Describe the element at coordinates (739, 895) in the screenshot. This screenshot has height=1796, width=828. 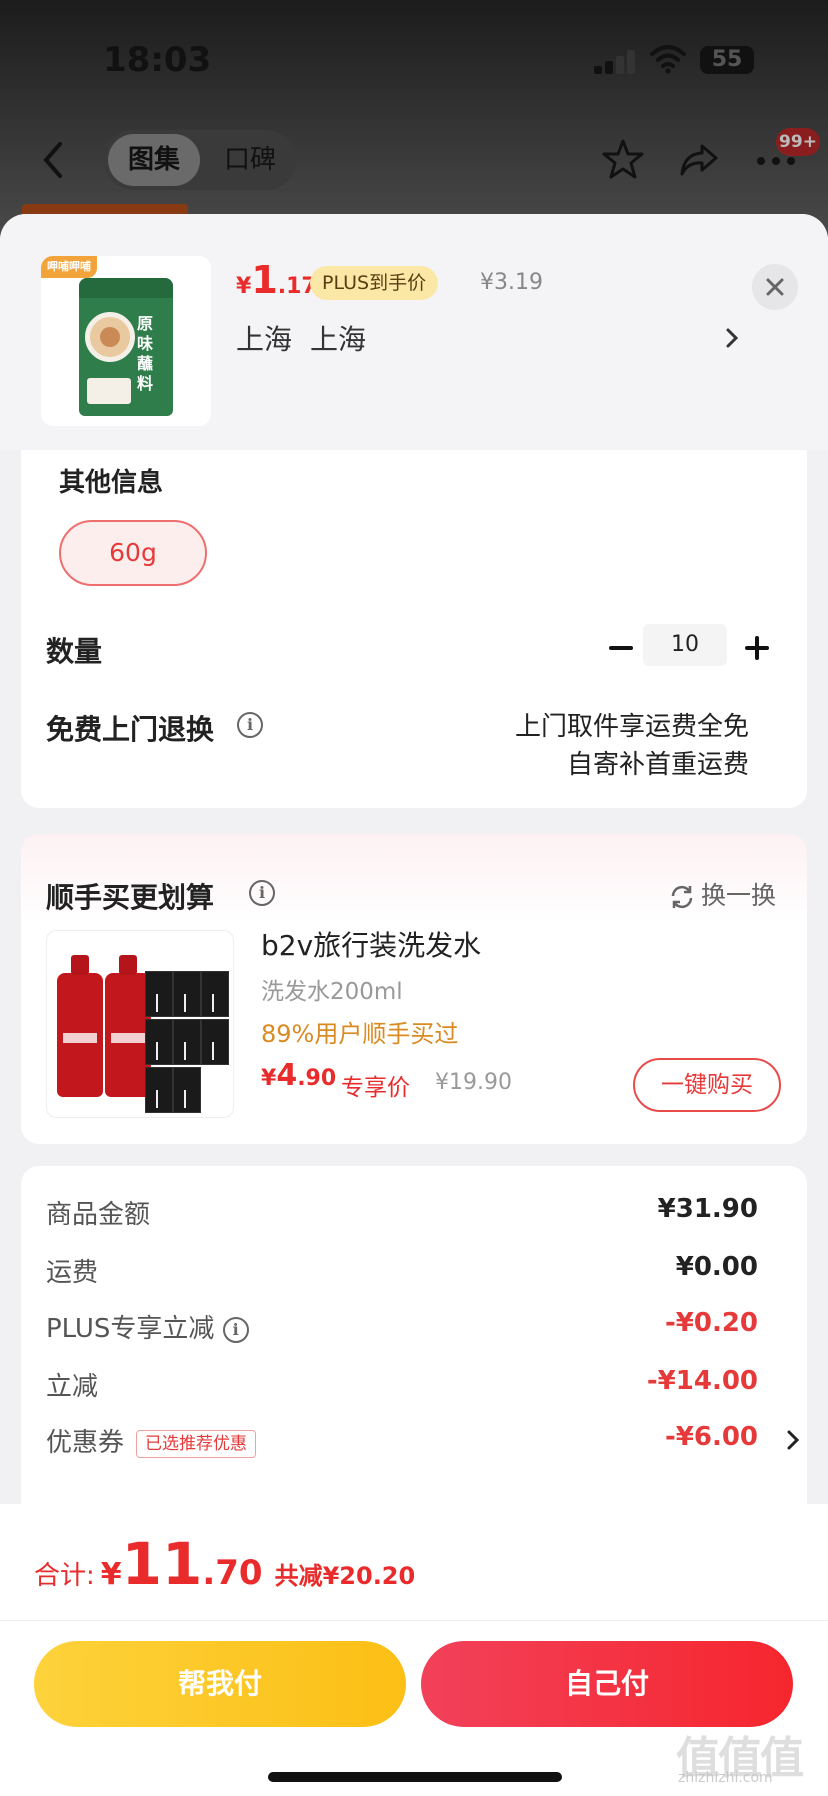
I see `refresh-label: 换一换` at that location.